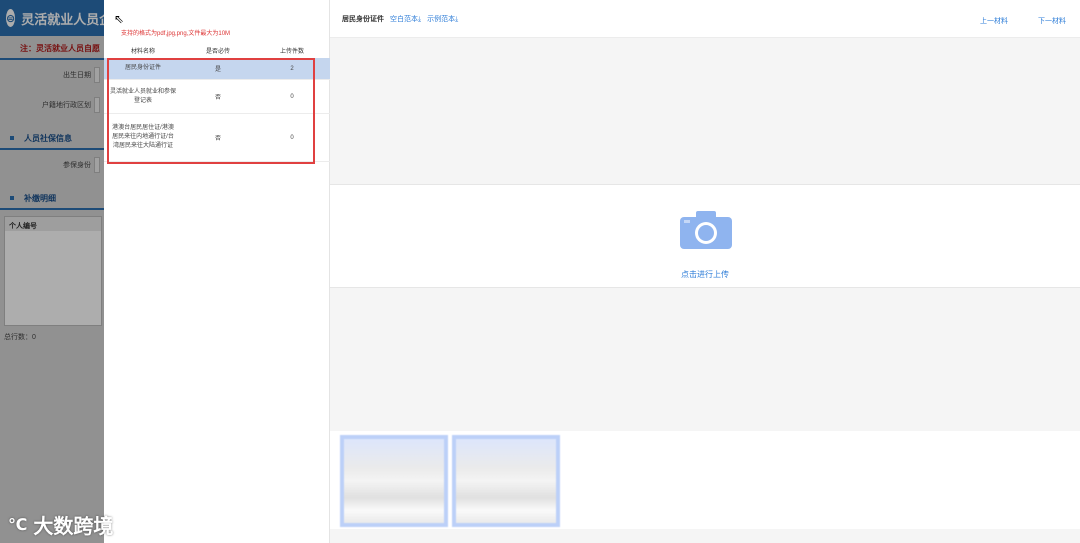  I want to click on column-required: 是否必传, so click(217, 51).